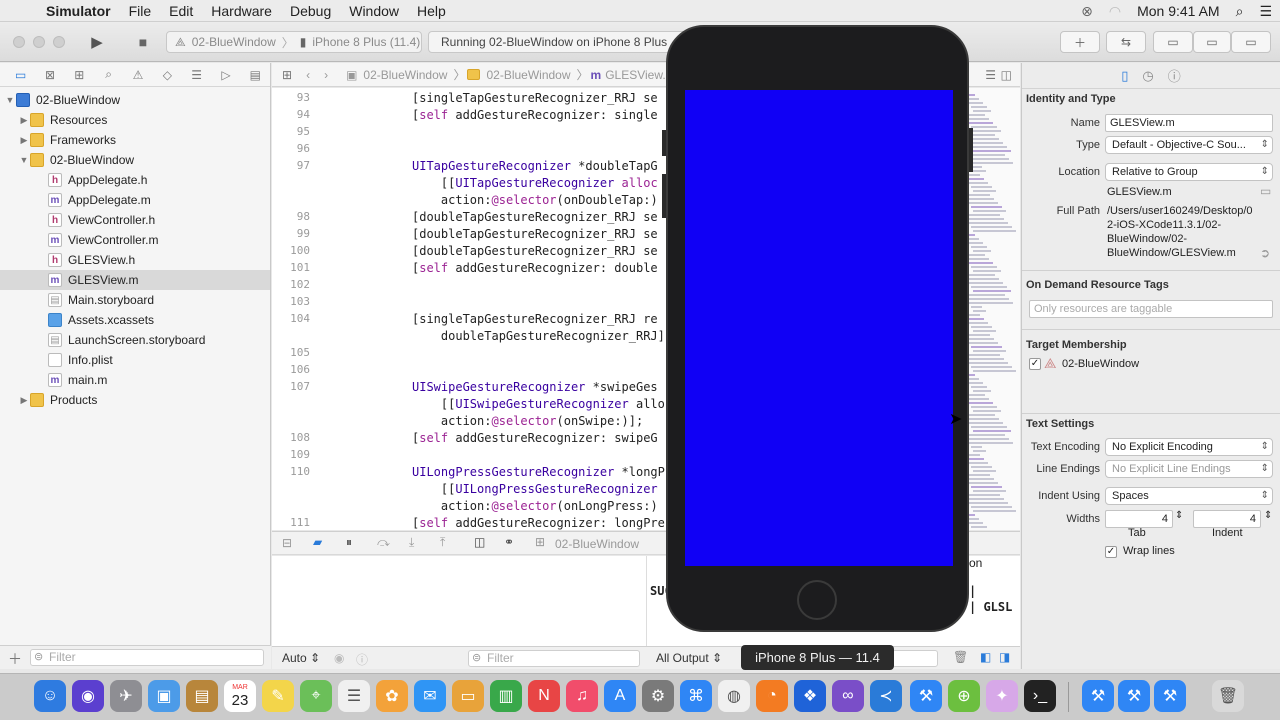 This screenshot has width=1280, height=720. I want to click on test-diamond-icon: ◇, so click(167, 75).